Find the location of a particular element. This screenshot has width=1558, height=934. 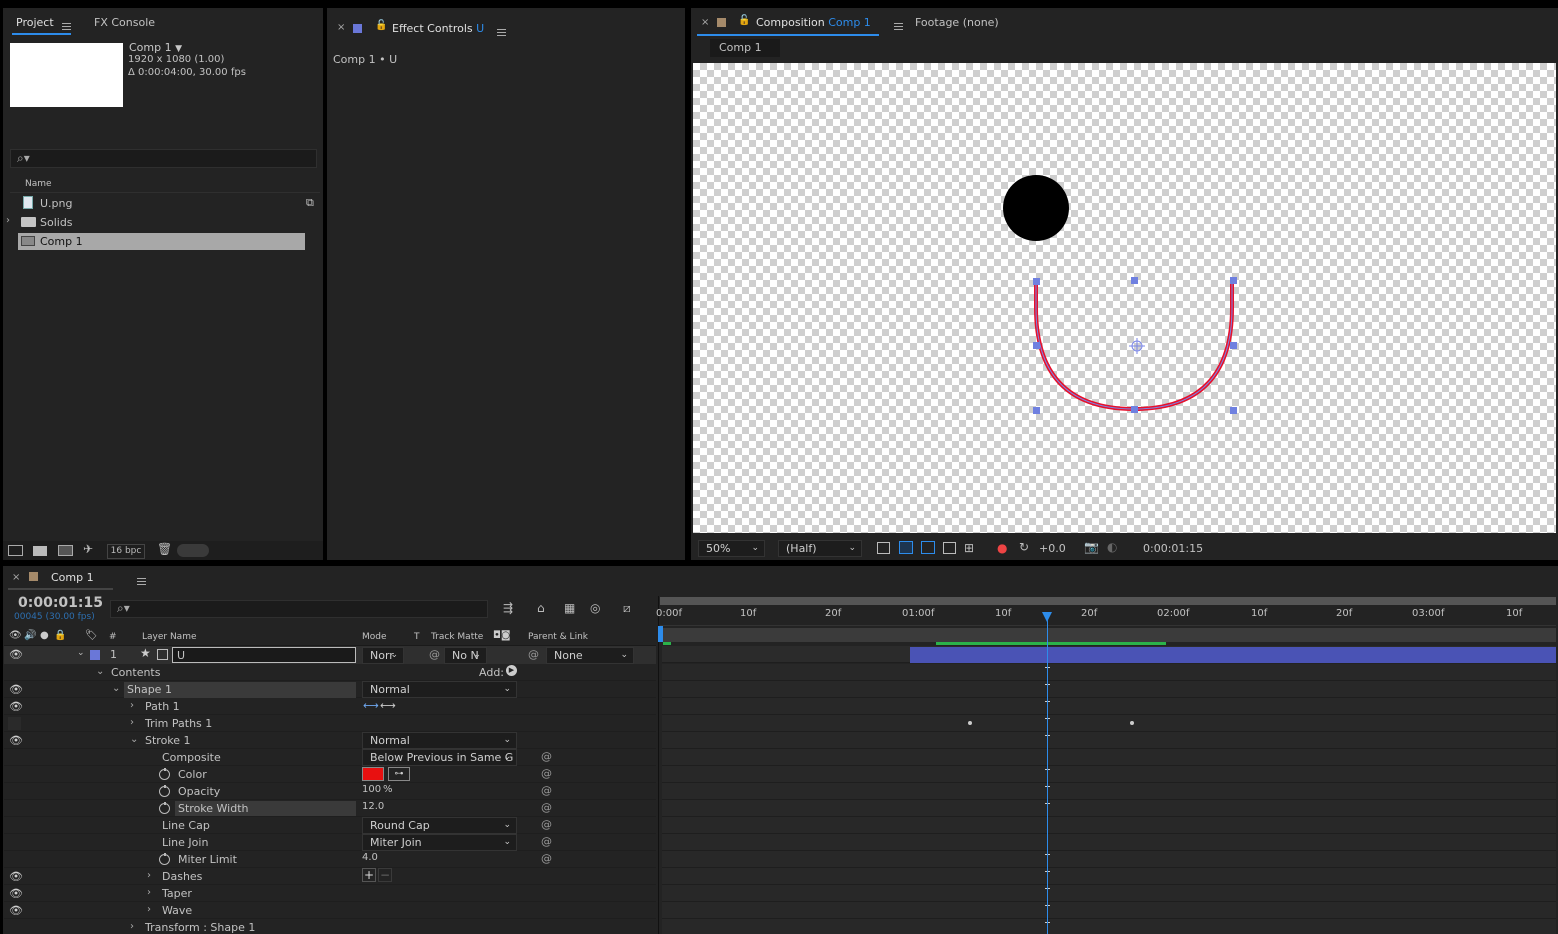

opacity-value: 100 is located at coordinates (371, 789).